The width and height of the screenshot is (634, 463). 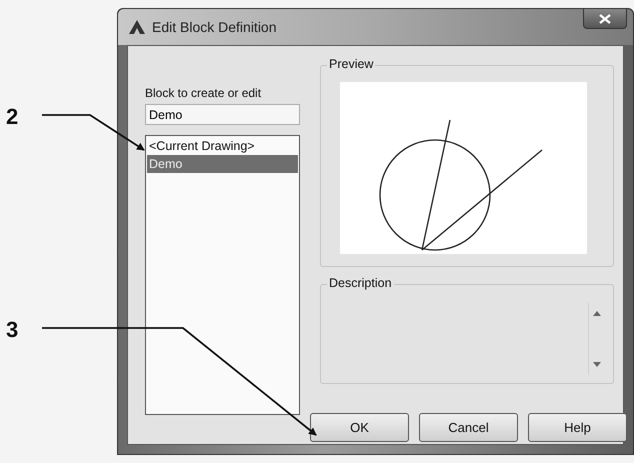 What do you see at coordinates (12, 116) in the screenshot?
I see `callout-number: 2` at bounding box center [12, 116].